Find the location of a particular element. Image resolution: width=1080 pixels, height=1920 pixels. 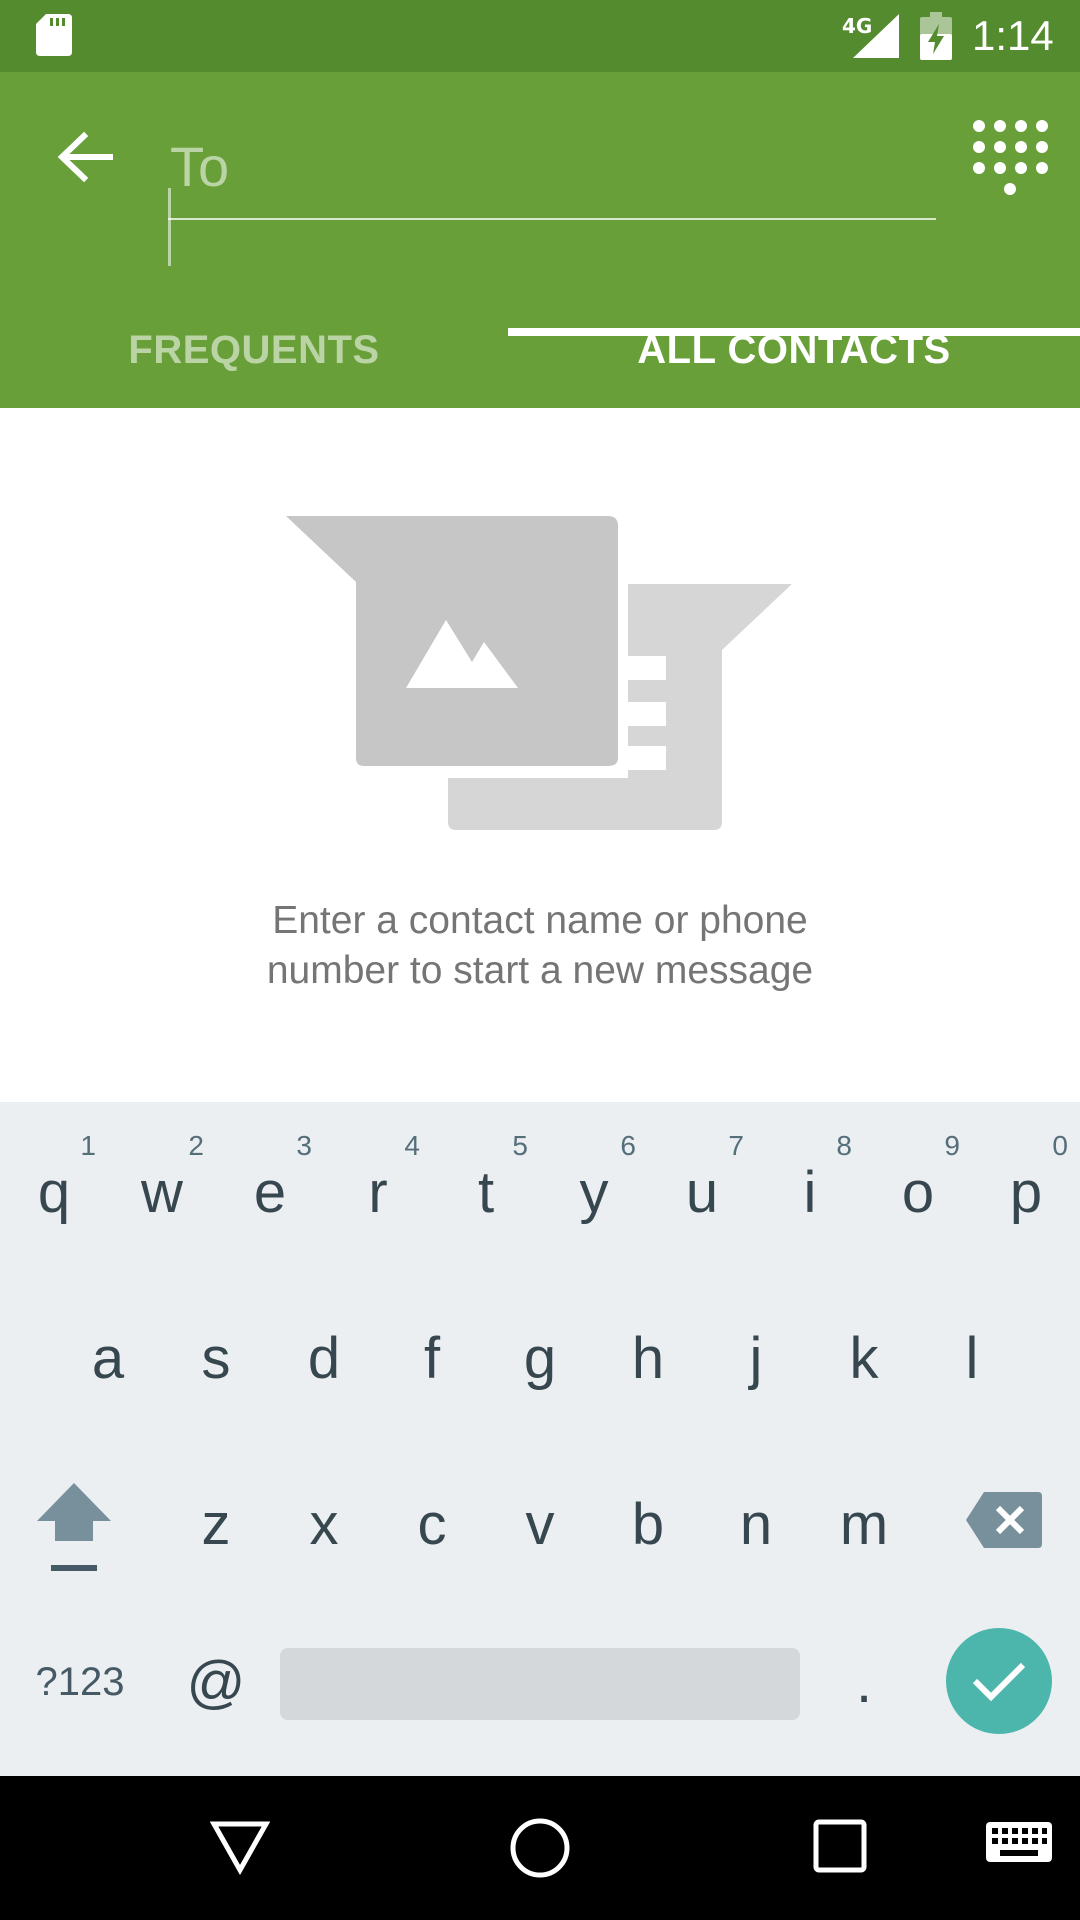

keyboard-row-3: z x c v b n m is located at coordinates (540, 1516).